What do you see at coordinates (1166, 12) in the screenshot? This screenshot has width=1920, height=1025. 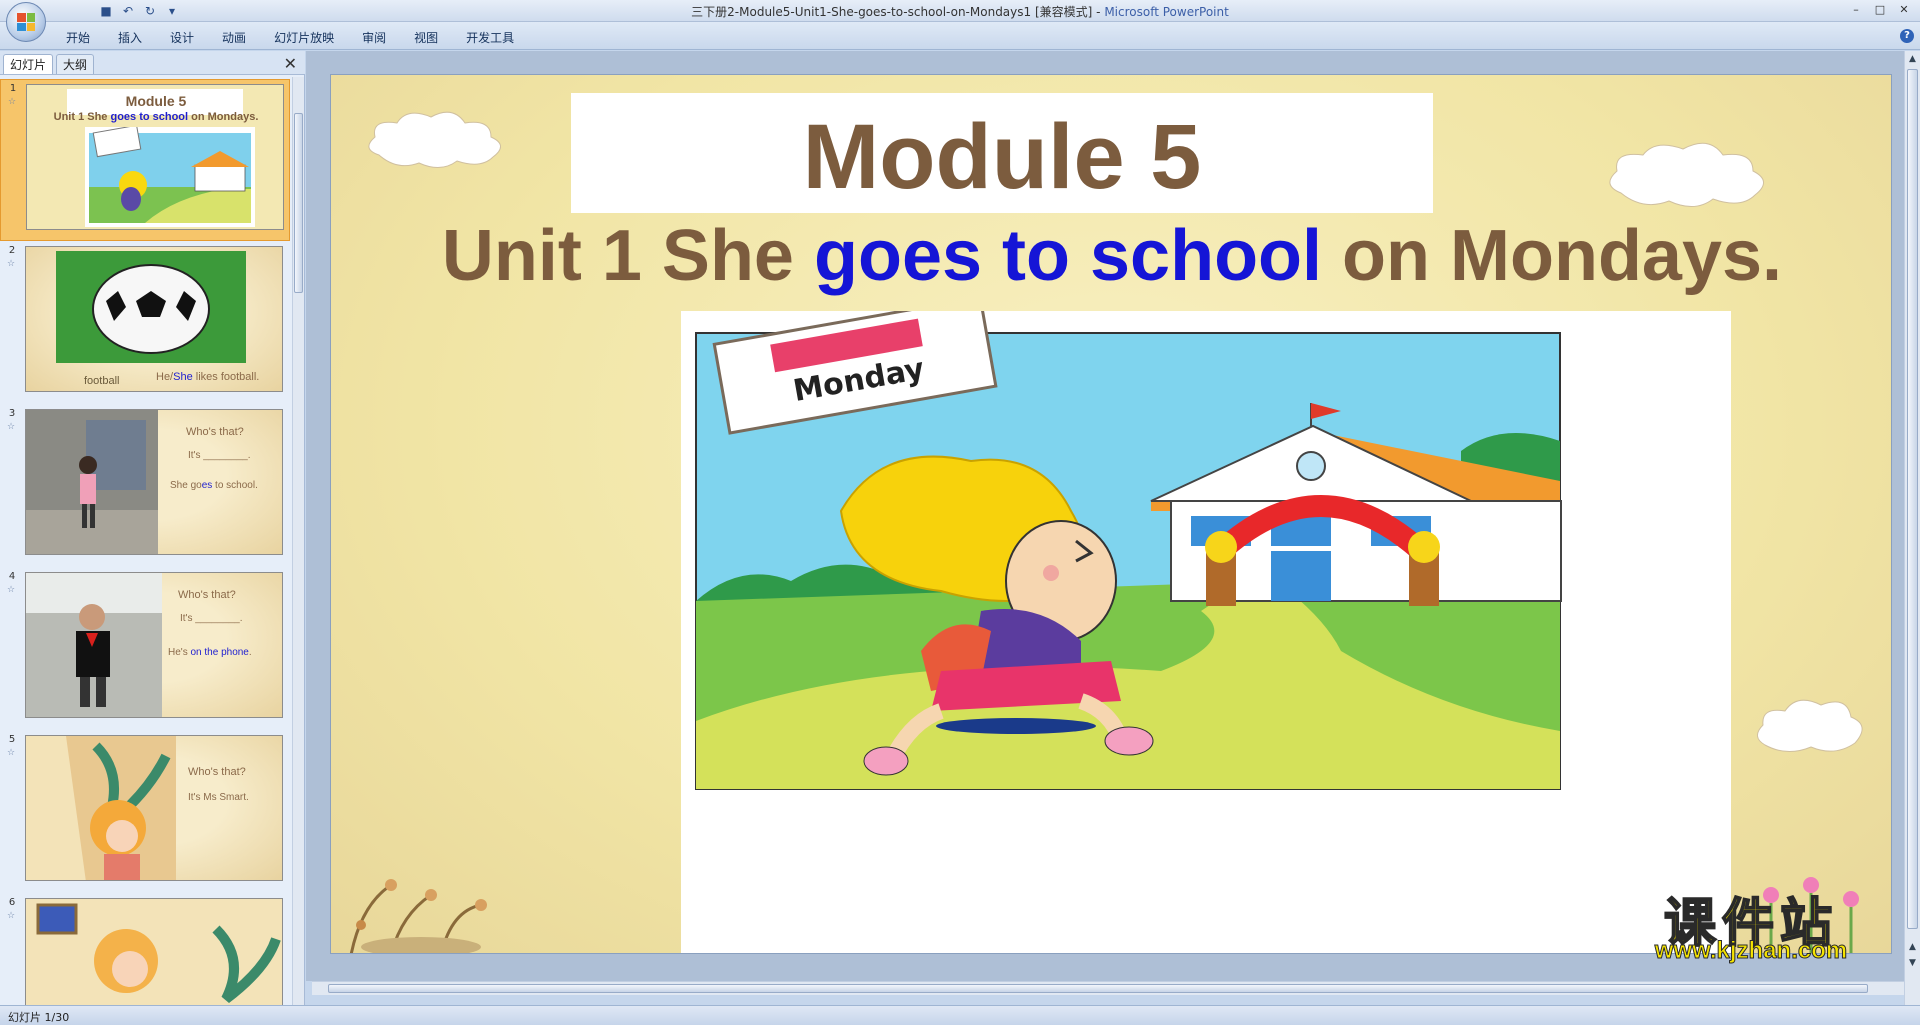 I see `app-name: Microsoft PowerPoint` at bounding box center [1166, 12].